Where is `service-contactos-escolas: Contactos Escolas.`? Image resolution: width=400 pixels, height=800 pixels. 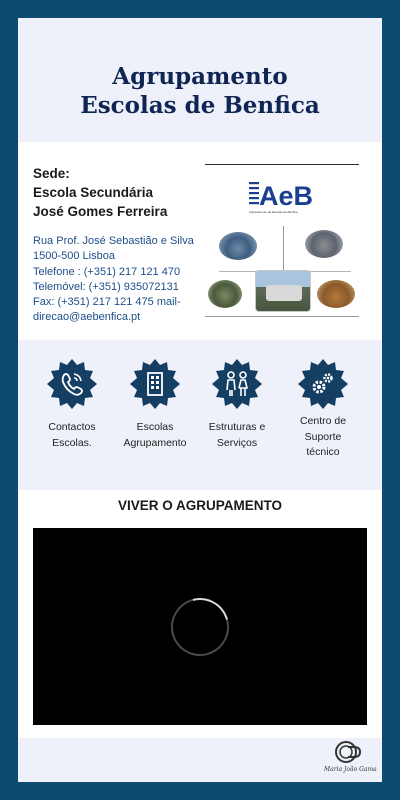
service-contactos-escolas: Contactos Escolas. is located at coordinates (72, 404).